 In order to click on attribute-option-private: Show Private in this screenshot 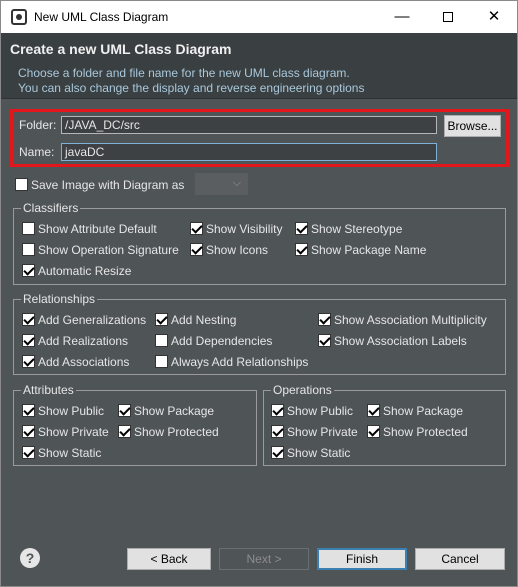, I will do `click(65, 432)`.